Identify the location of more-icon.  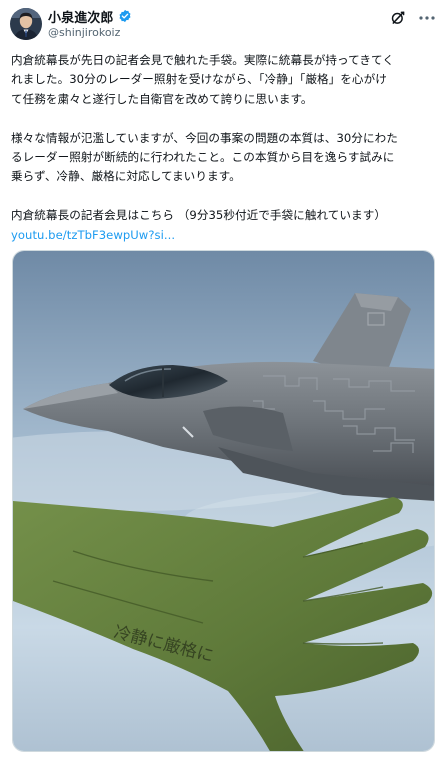
(427, 18).